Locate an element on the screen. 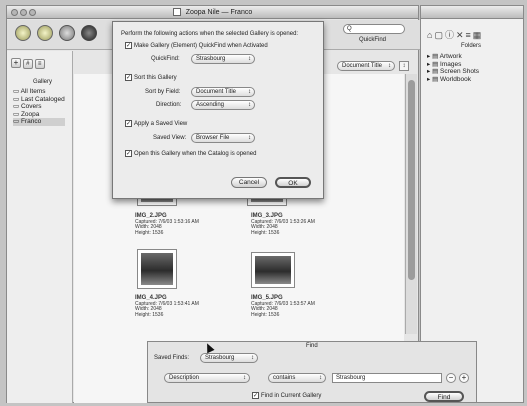  checkbox-sort: ✓ is located at coordinates (128, 77).